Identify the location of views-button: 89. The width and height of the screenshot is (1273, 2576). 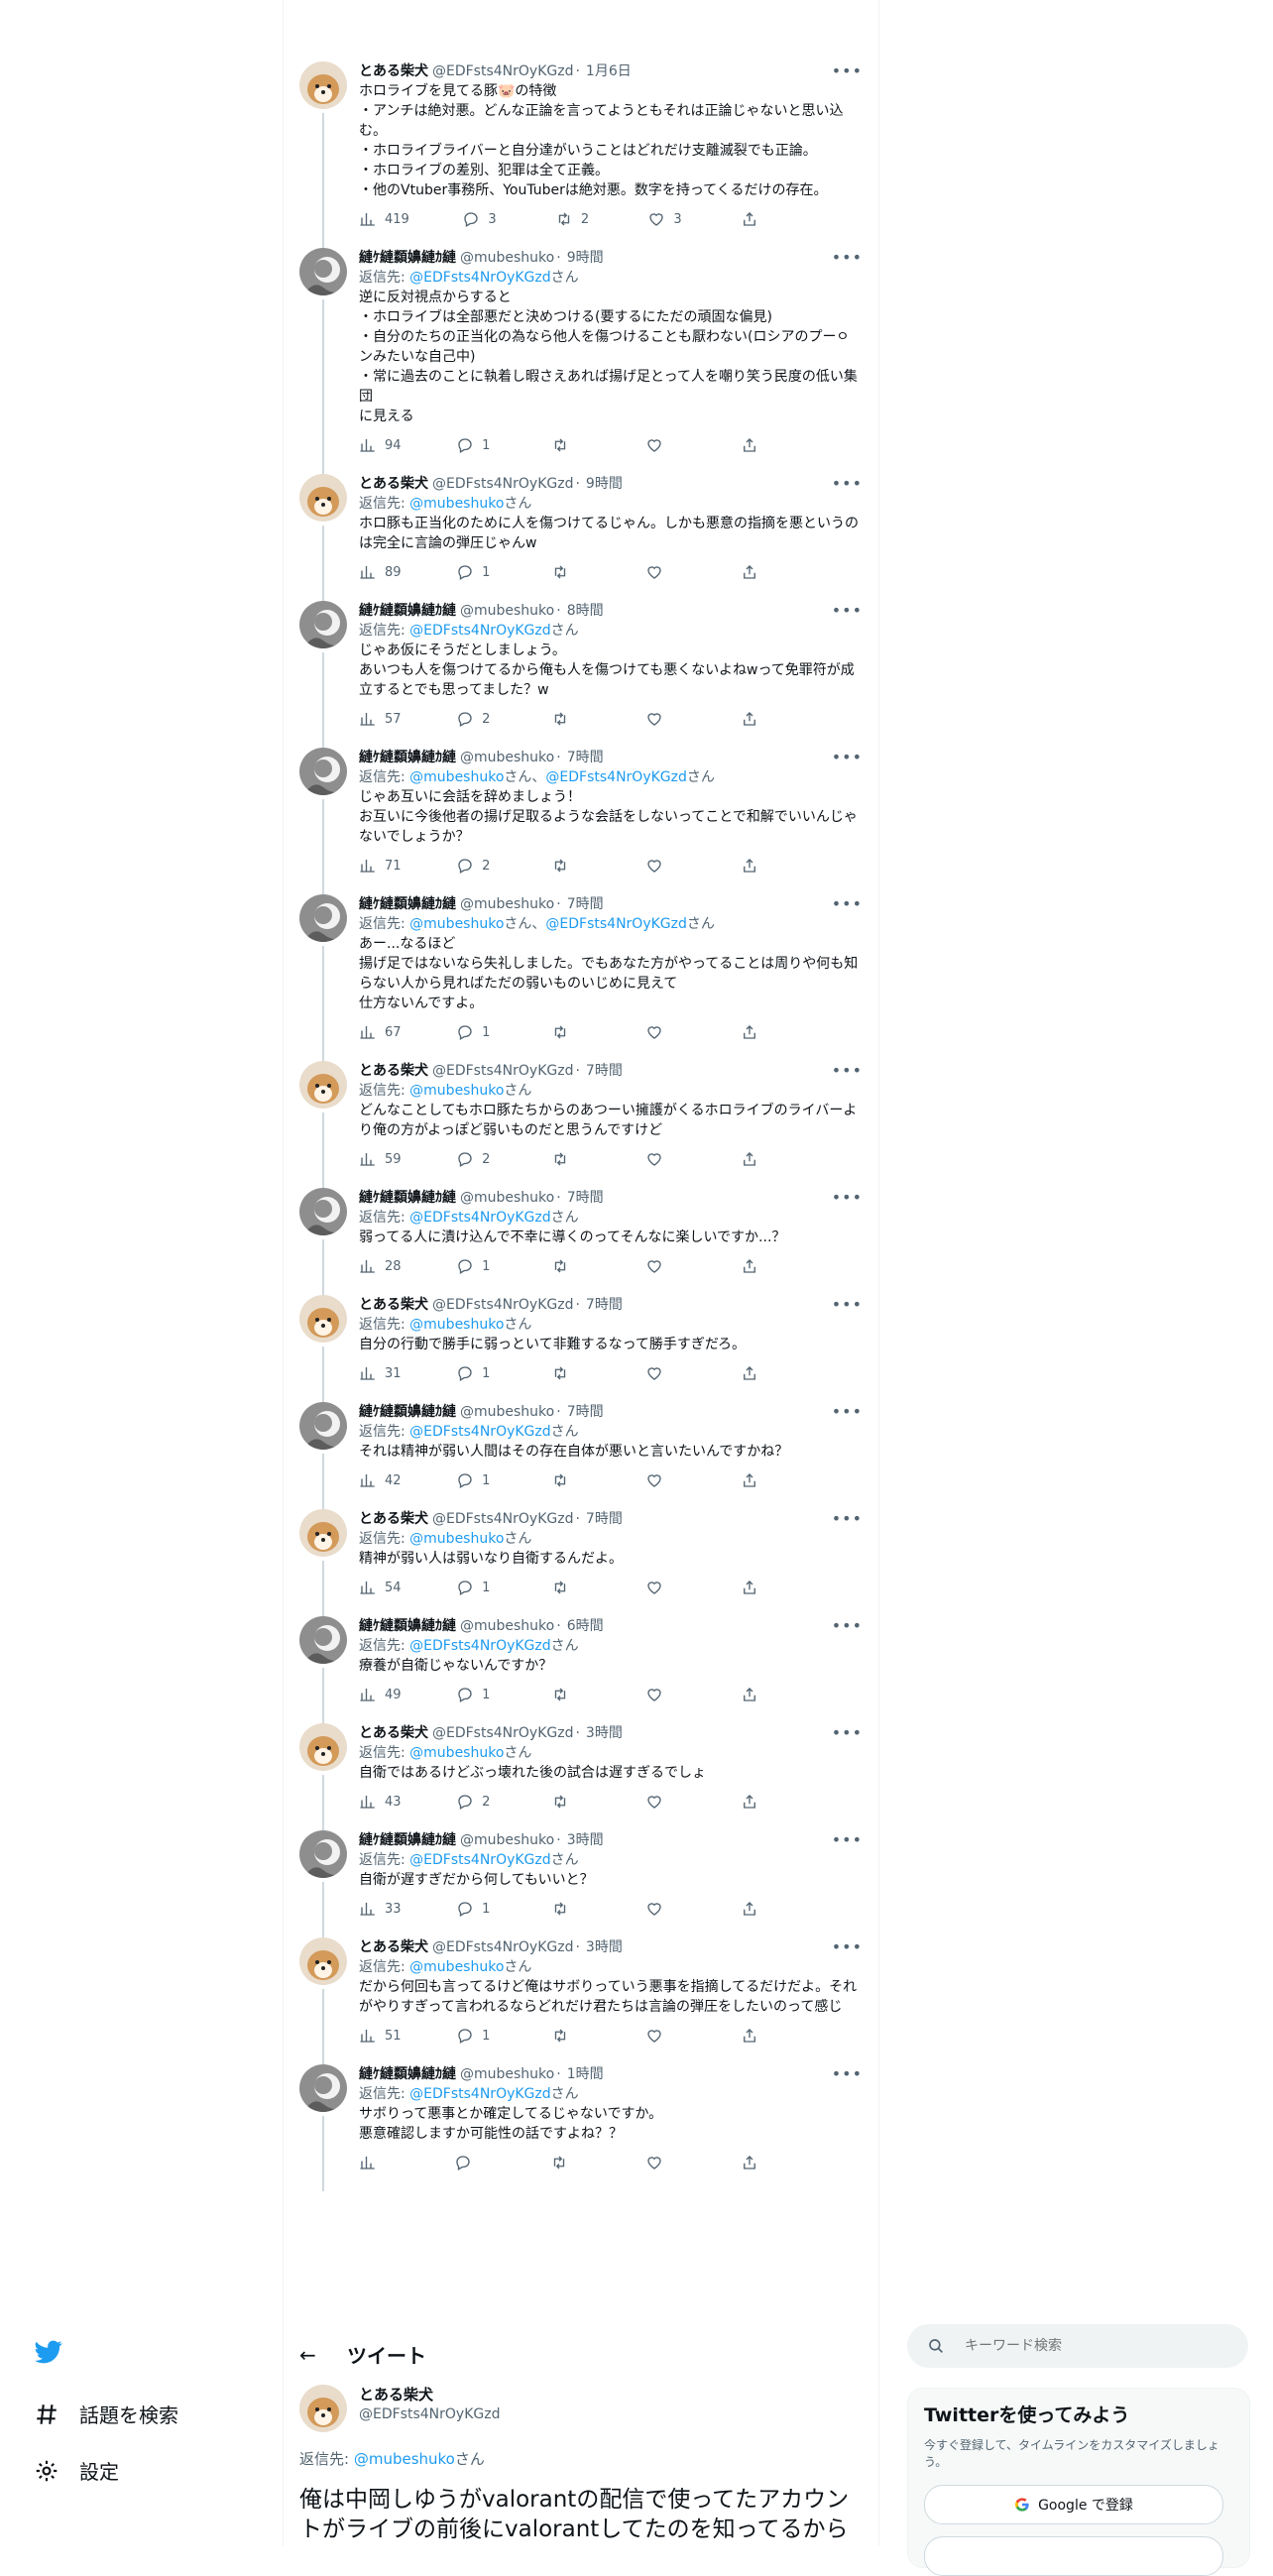
(381, 572).